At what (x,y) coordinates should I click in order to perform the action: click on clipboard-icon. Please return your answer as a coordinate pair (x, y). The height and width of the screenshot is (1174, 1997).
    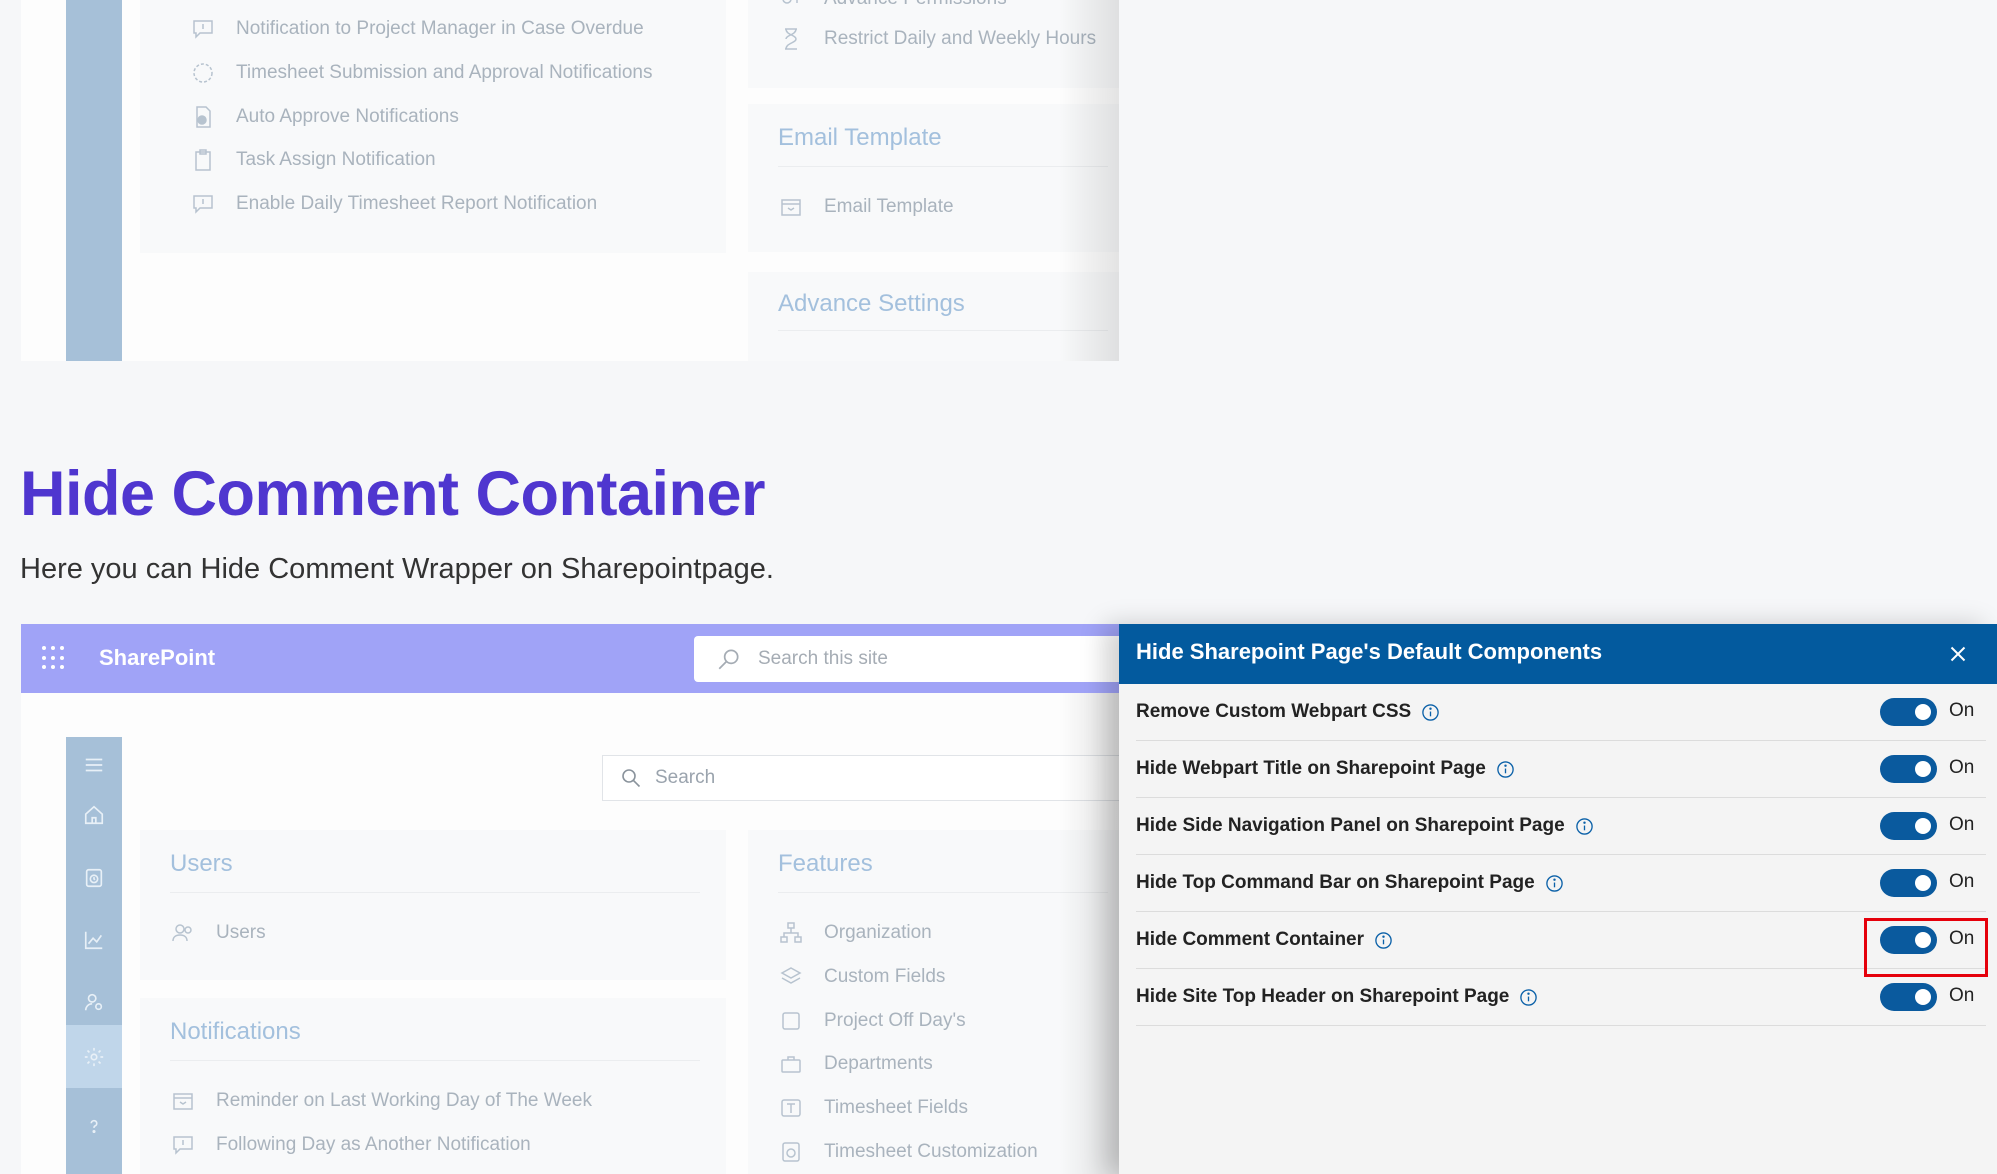
    Looking at the image, I should click on (203, 160).